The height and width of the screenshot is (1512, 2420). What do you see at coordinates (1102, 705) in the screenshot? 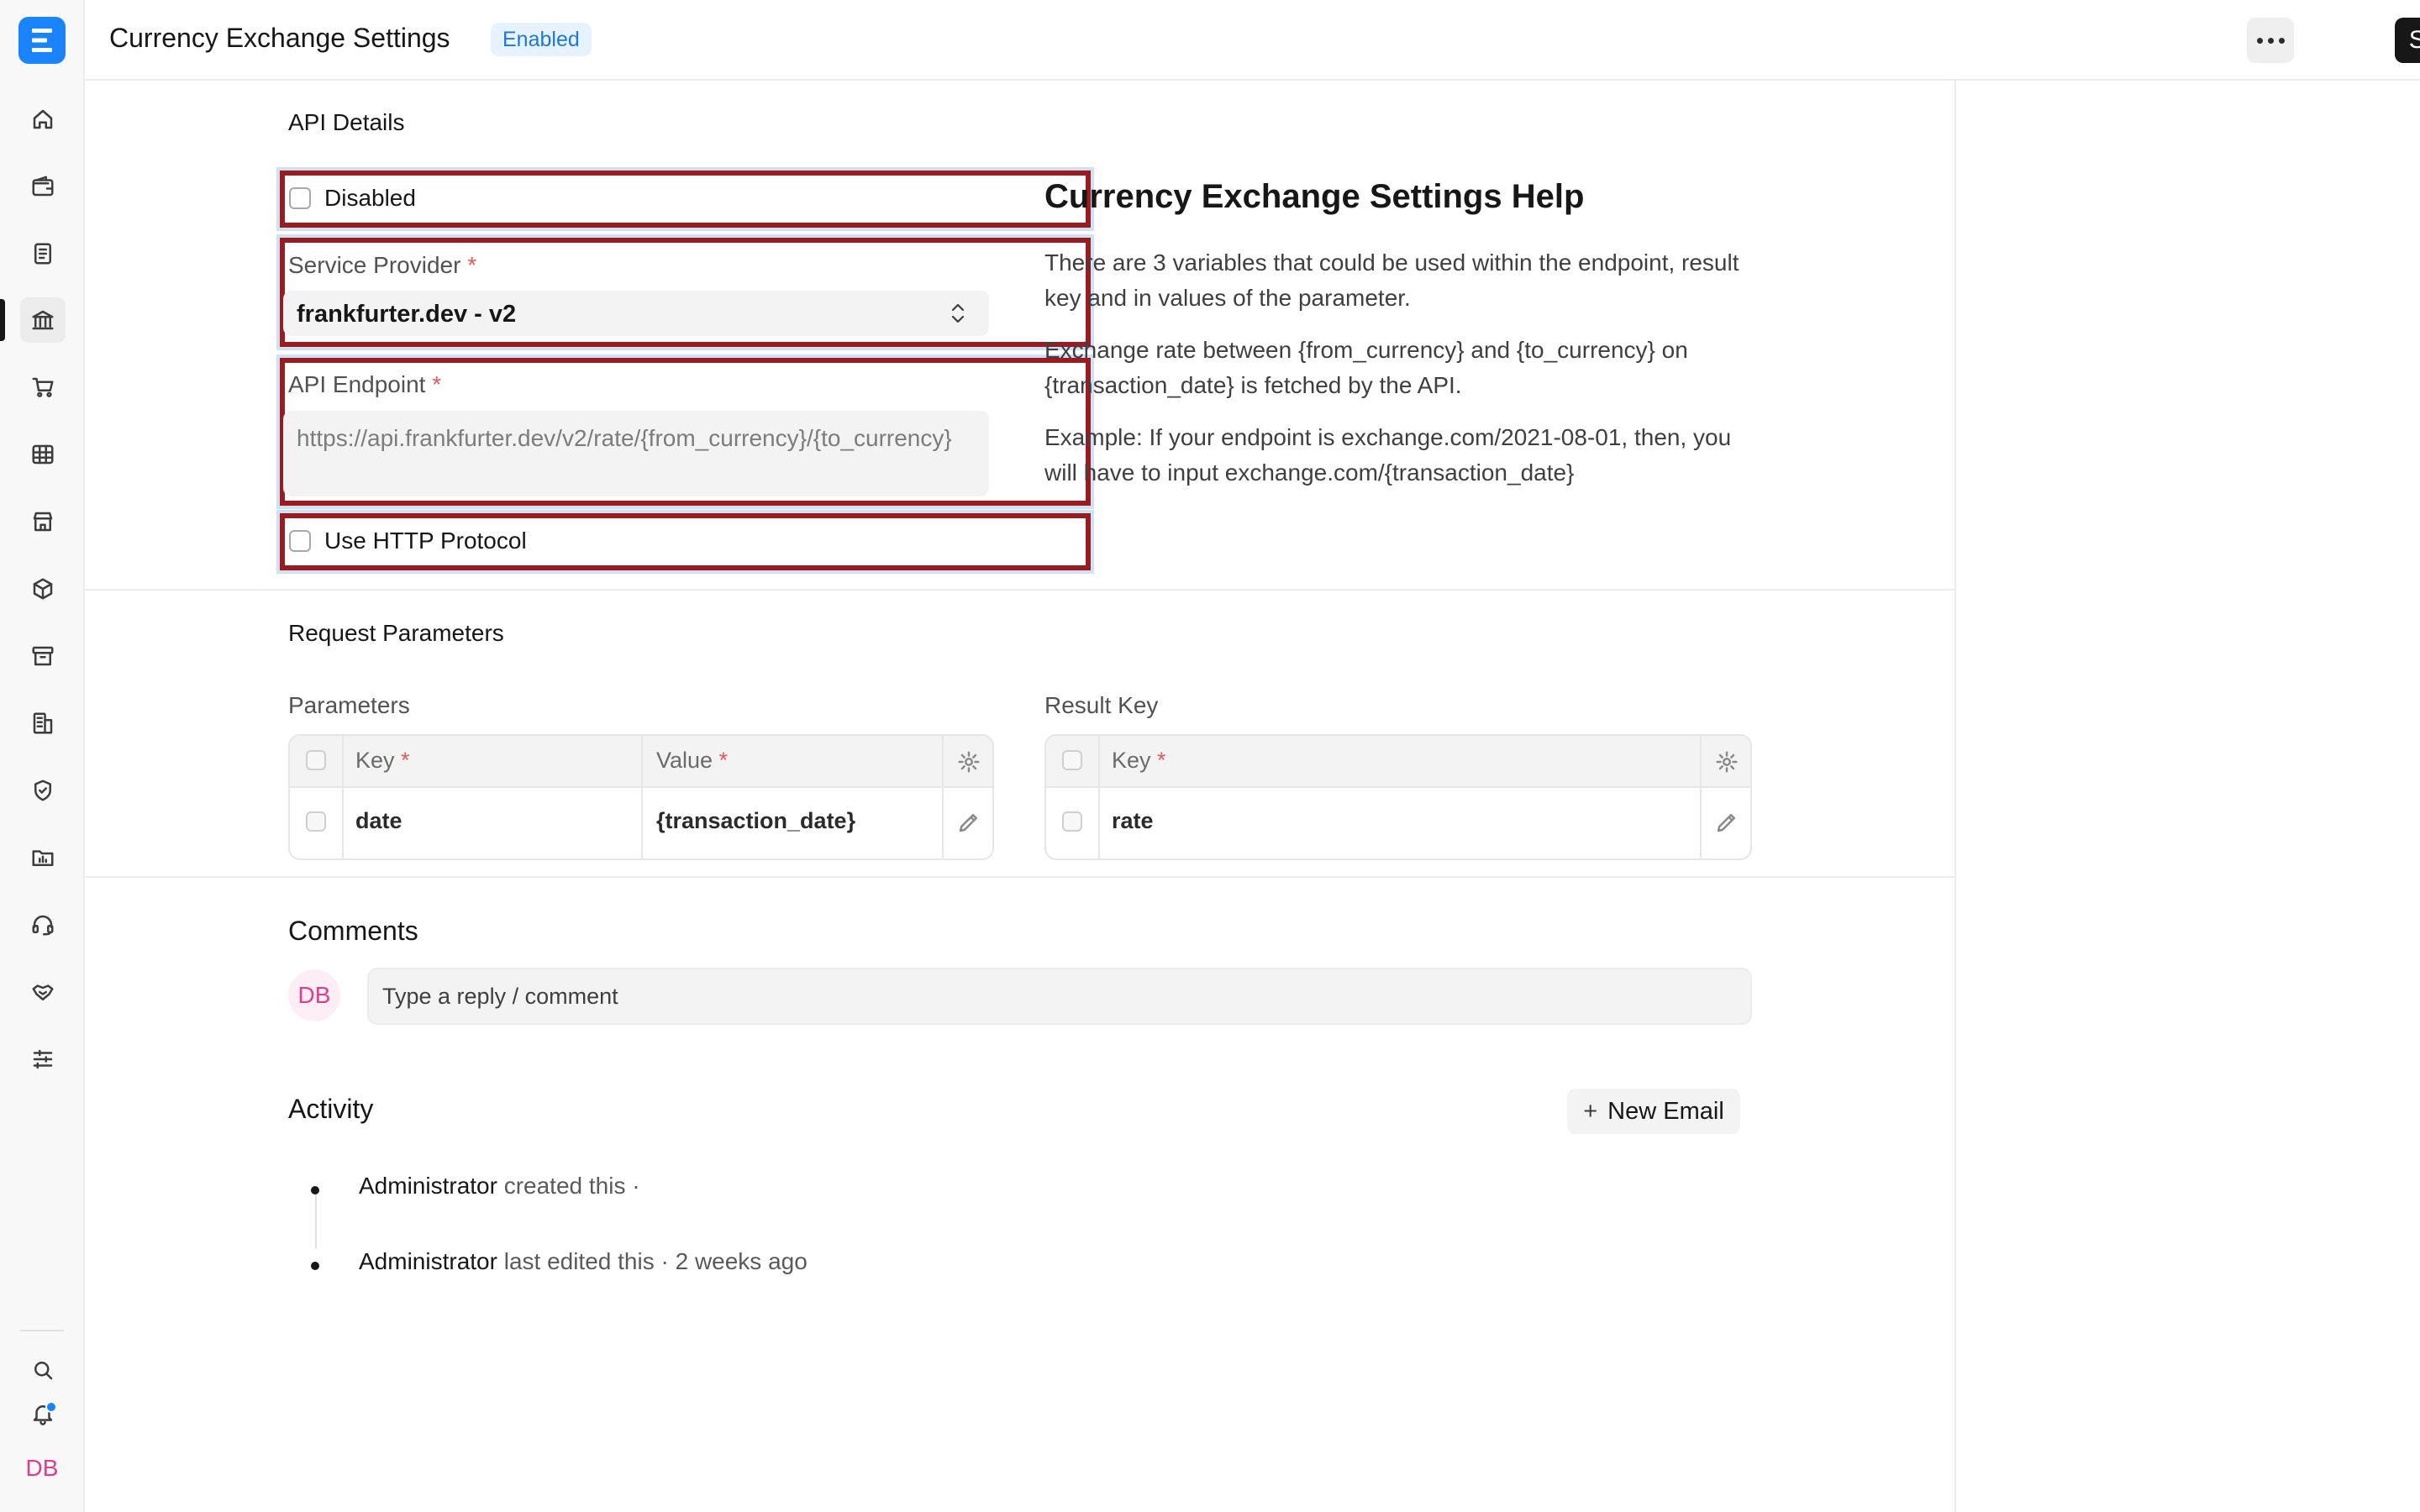
I see `result-key-label: Result Key` at bounding box center [1102, 705].